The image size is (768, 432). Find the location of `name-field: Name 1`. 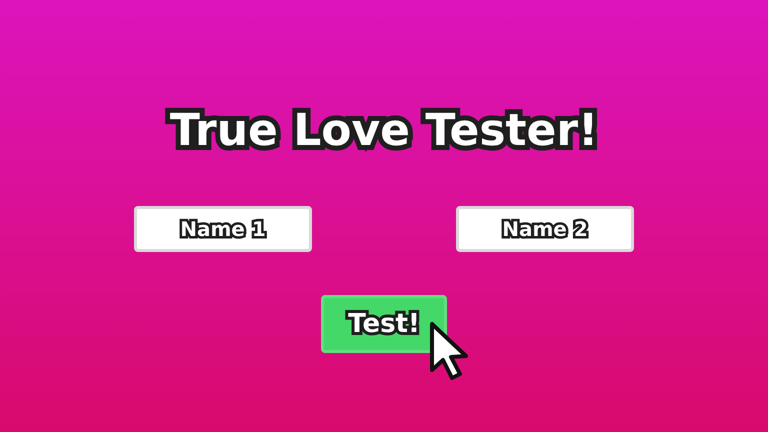

name-field: Name 1 is located at coordinates (223, 229).